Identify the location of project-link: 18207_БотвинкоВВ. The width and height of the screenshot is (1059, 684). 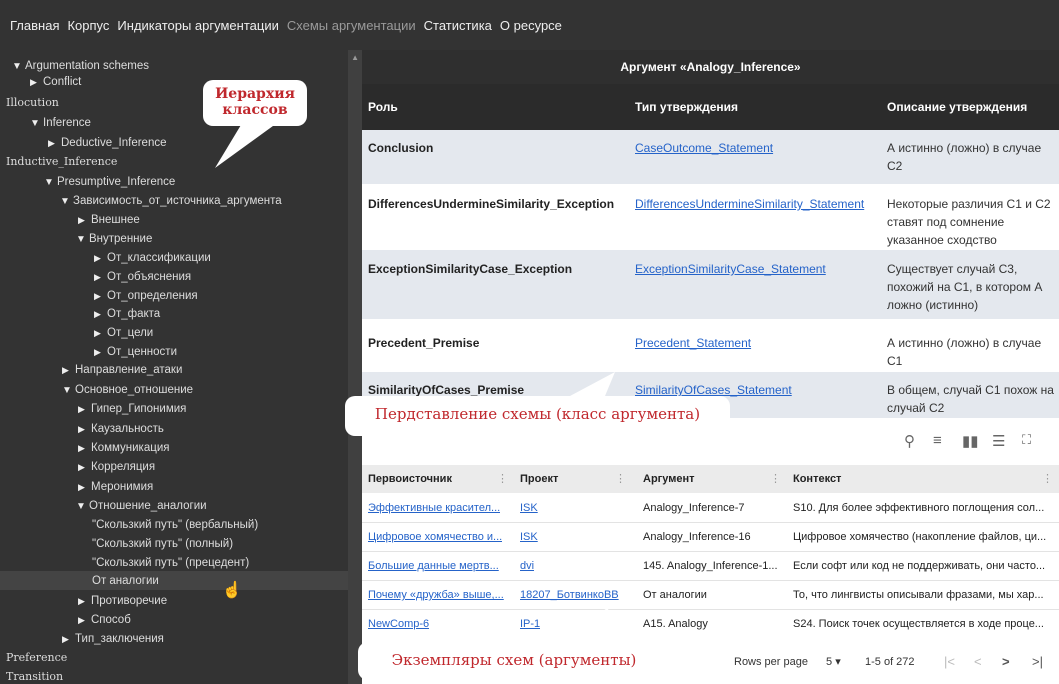
(569, 595).